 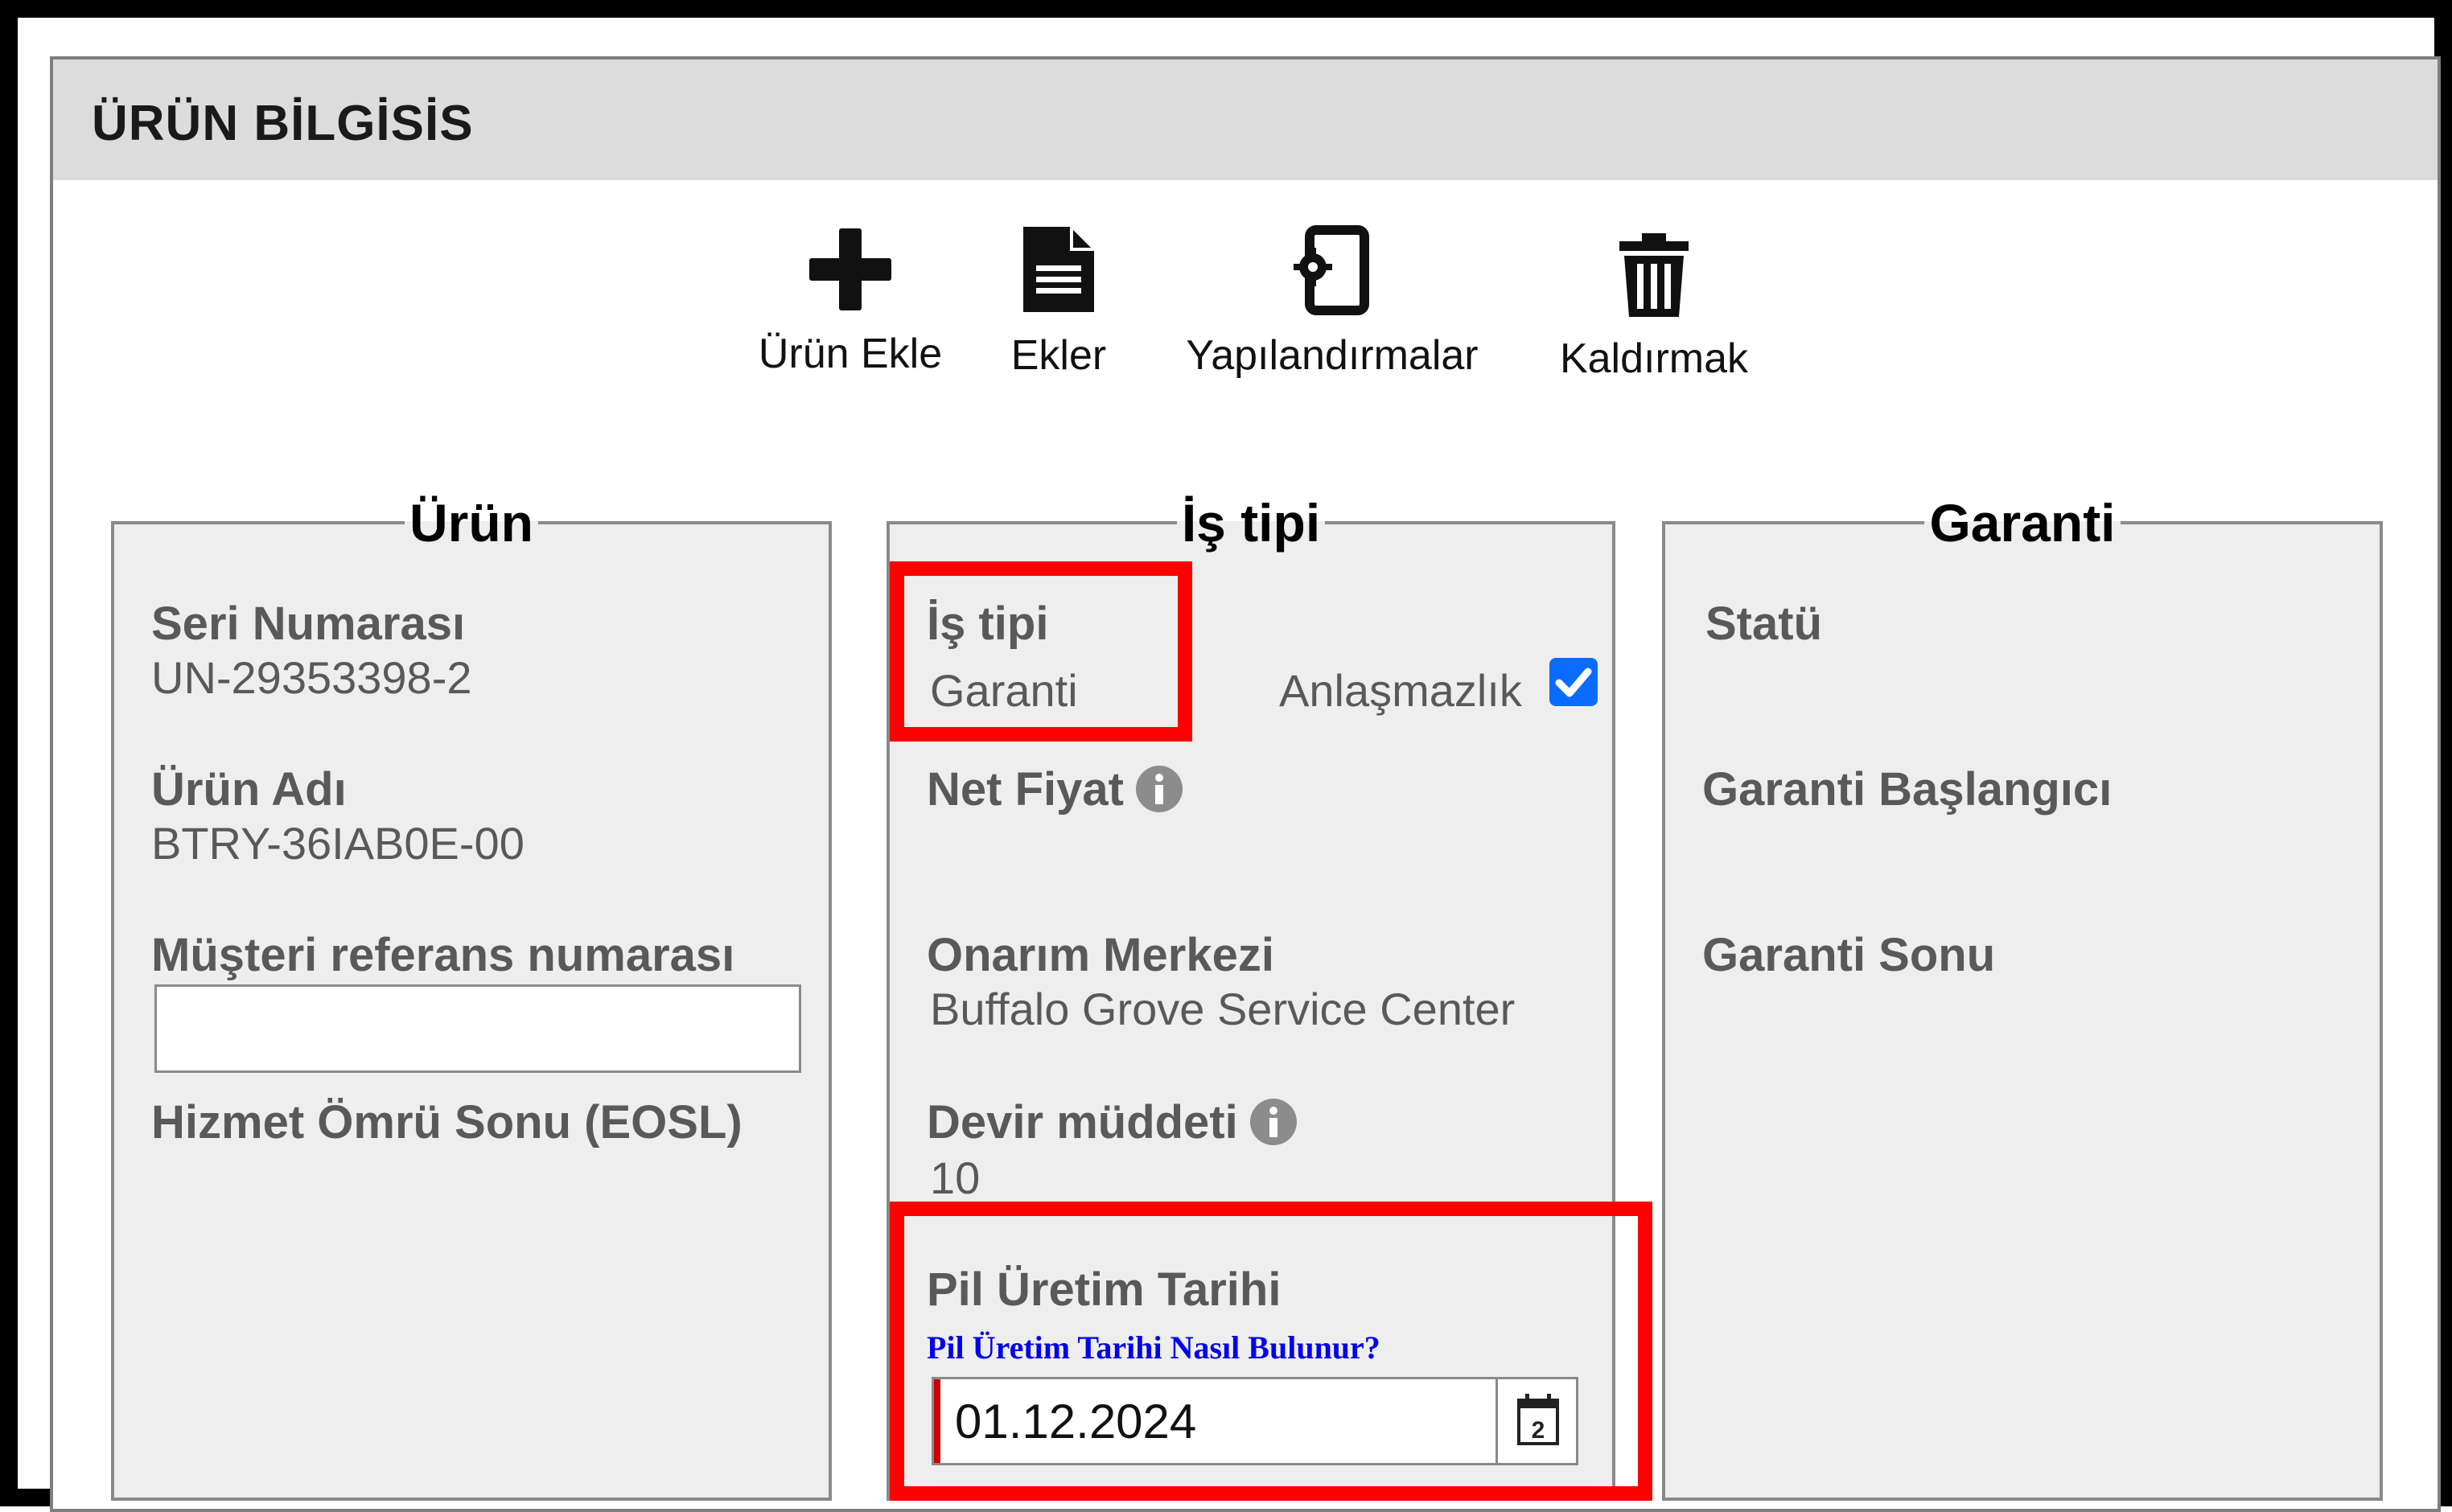 I want to click on warranty-group-title: Garanti, so click(x=2022, y=523).